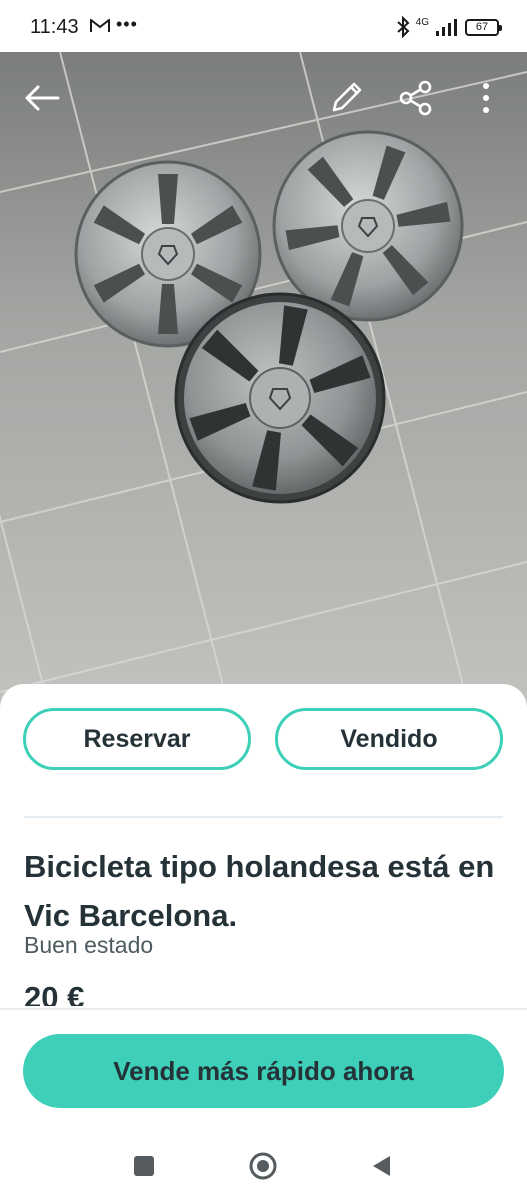 This screenshot has height=1200, width=527. I want to click on recents-square-icon, so click(144, 1166).